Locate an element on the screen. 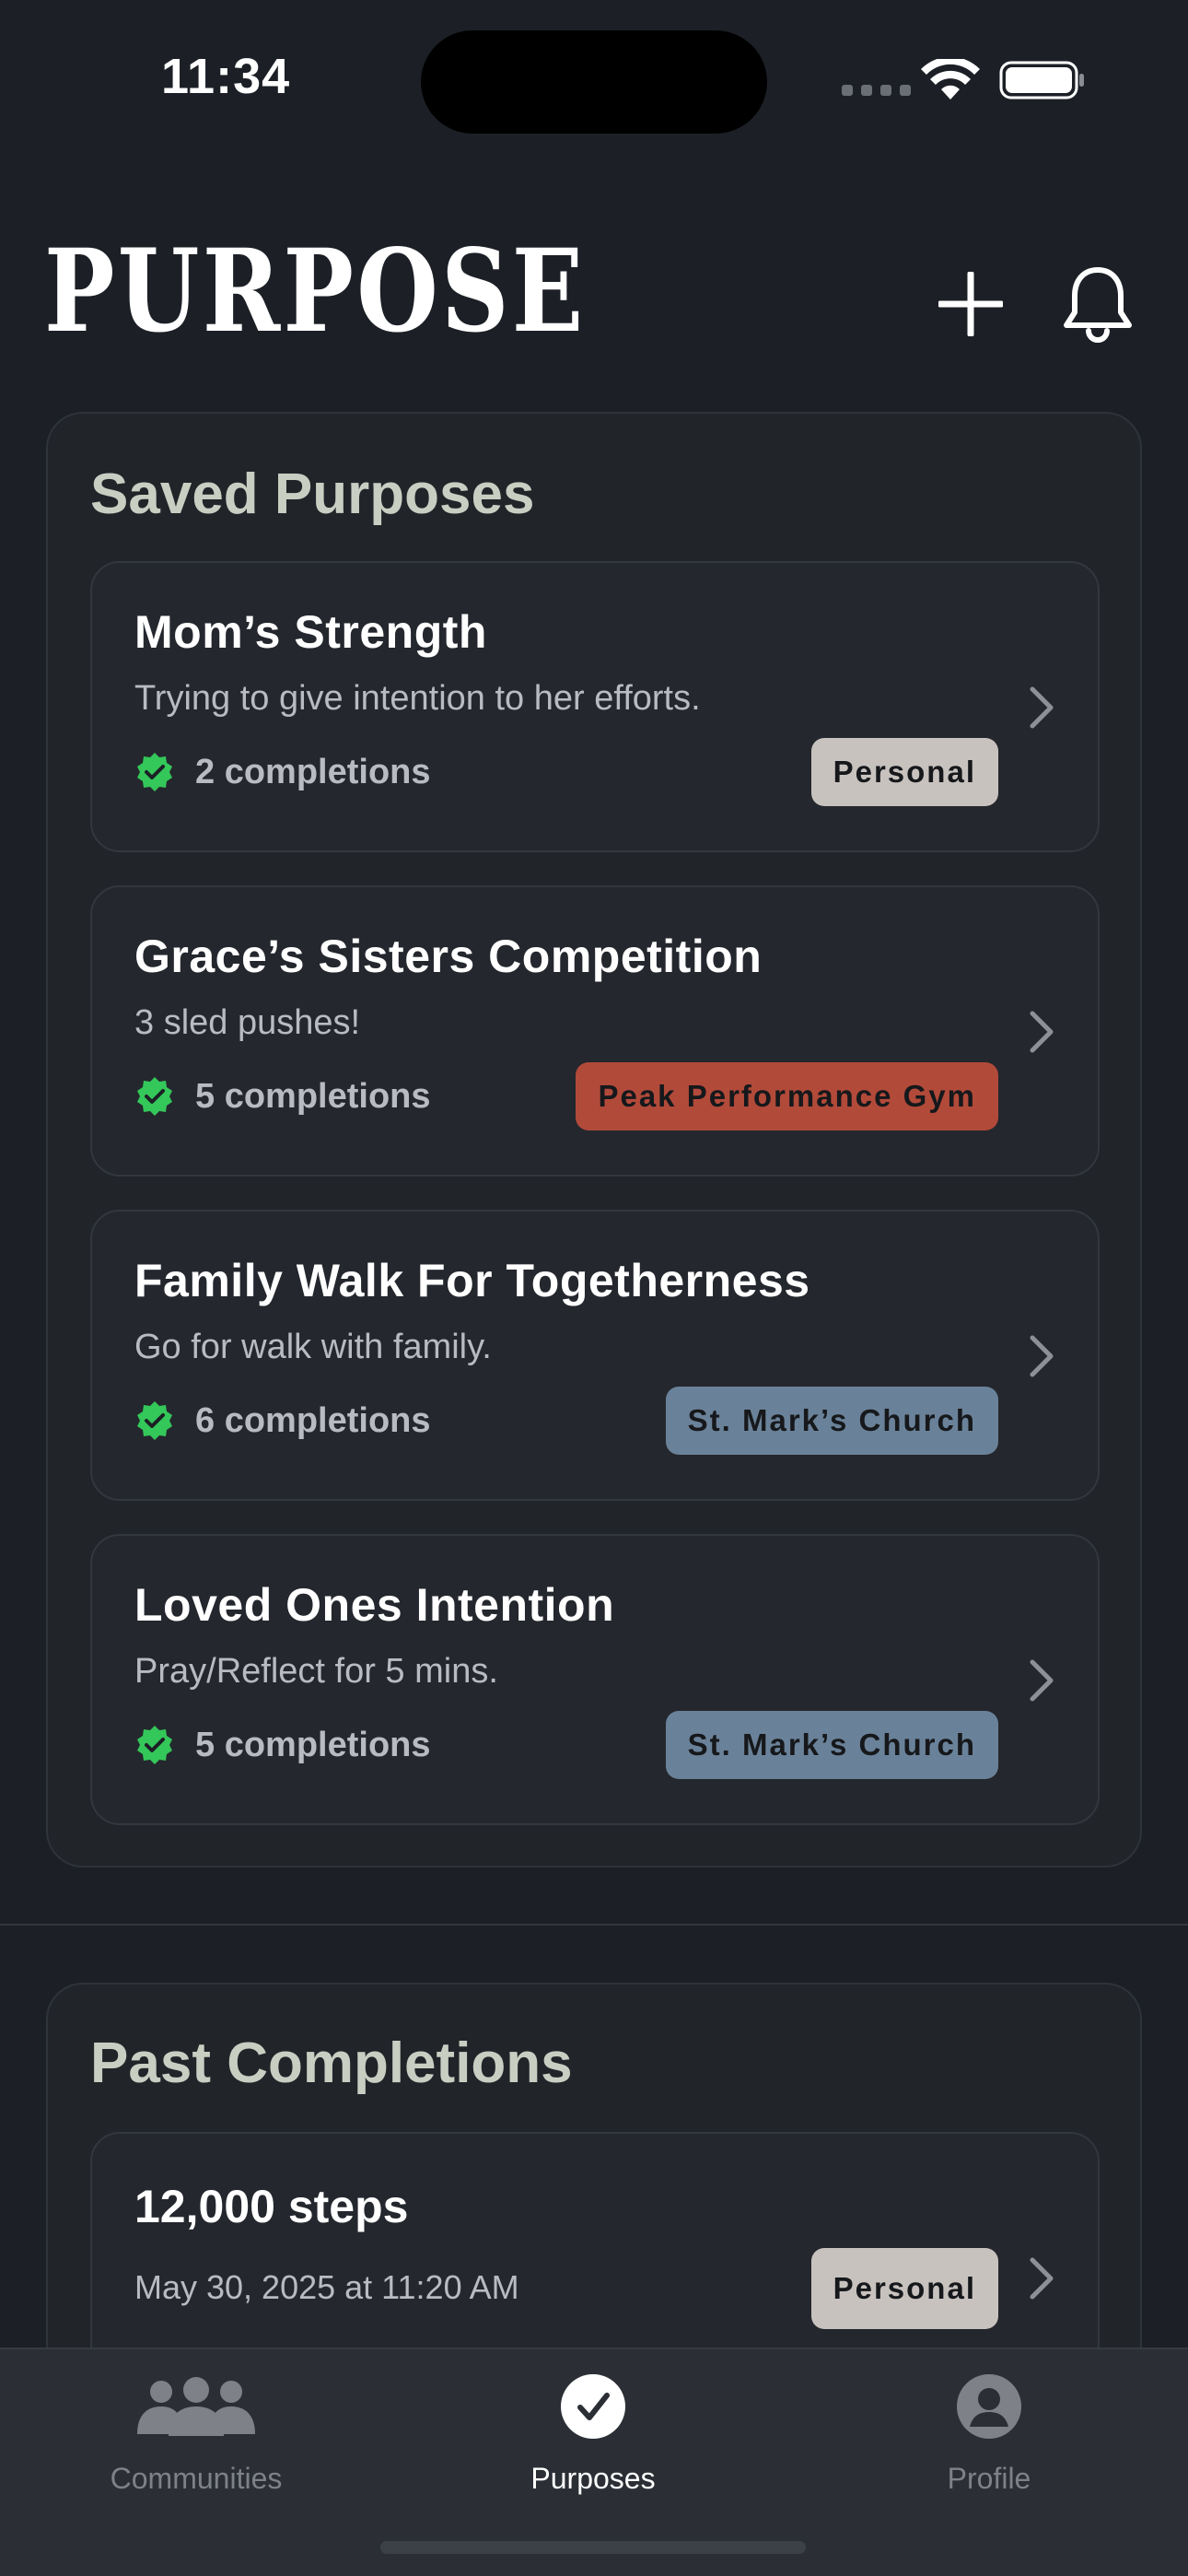 This screenshot has height=2576, width=1188. bell-icon is located at coordinates (1098, 305).